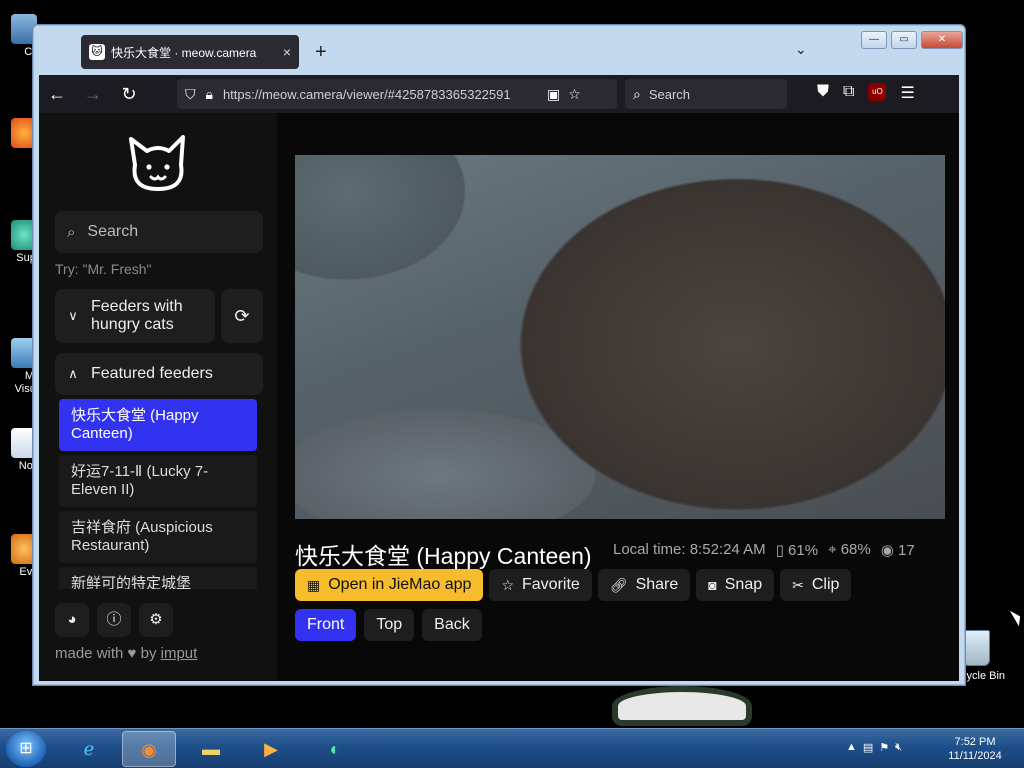 The width and height of the screenshot is (1024, 768). Describe the element at coordinates (877, 92) in the screenshot. I see `ublock-origin-icon: uO` at that location.